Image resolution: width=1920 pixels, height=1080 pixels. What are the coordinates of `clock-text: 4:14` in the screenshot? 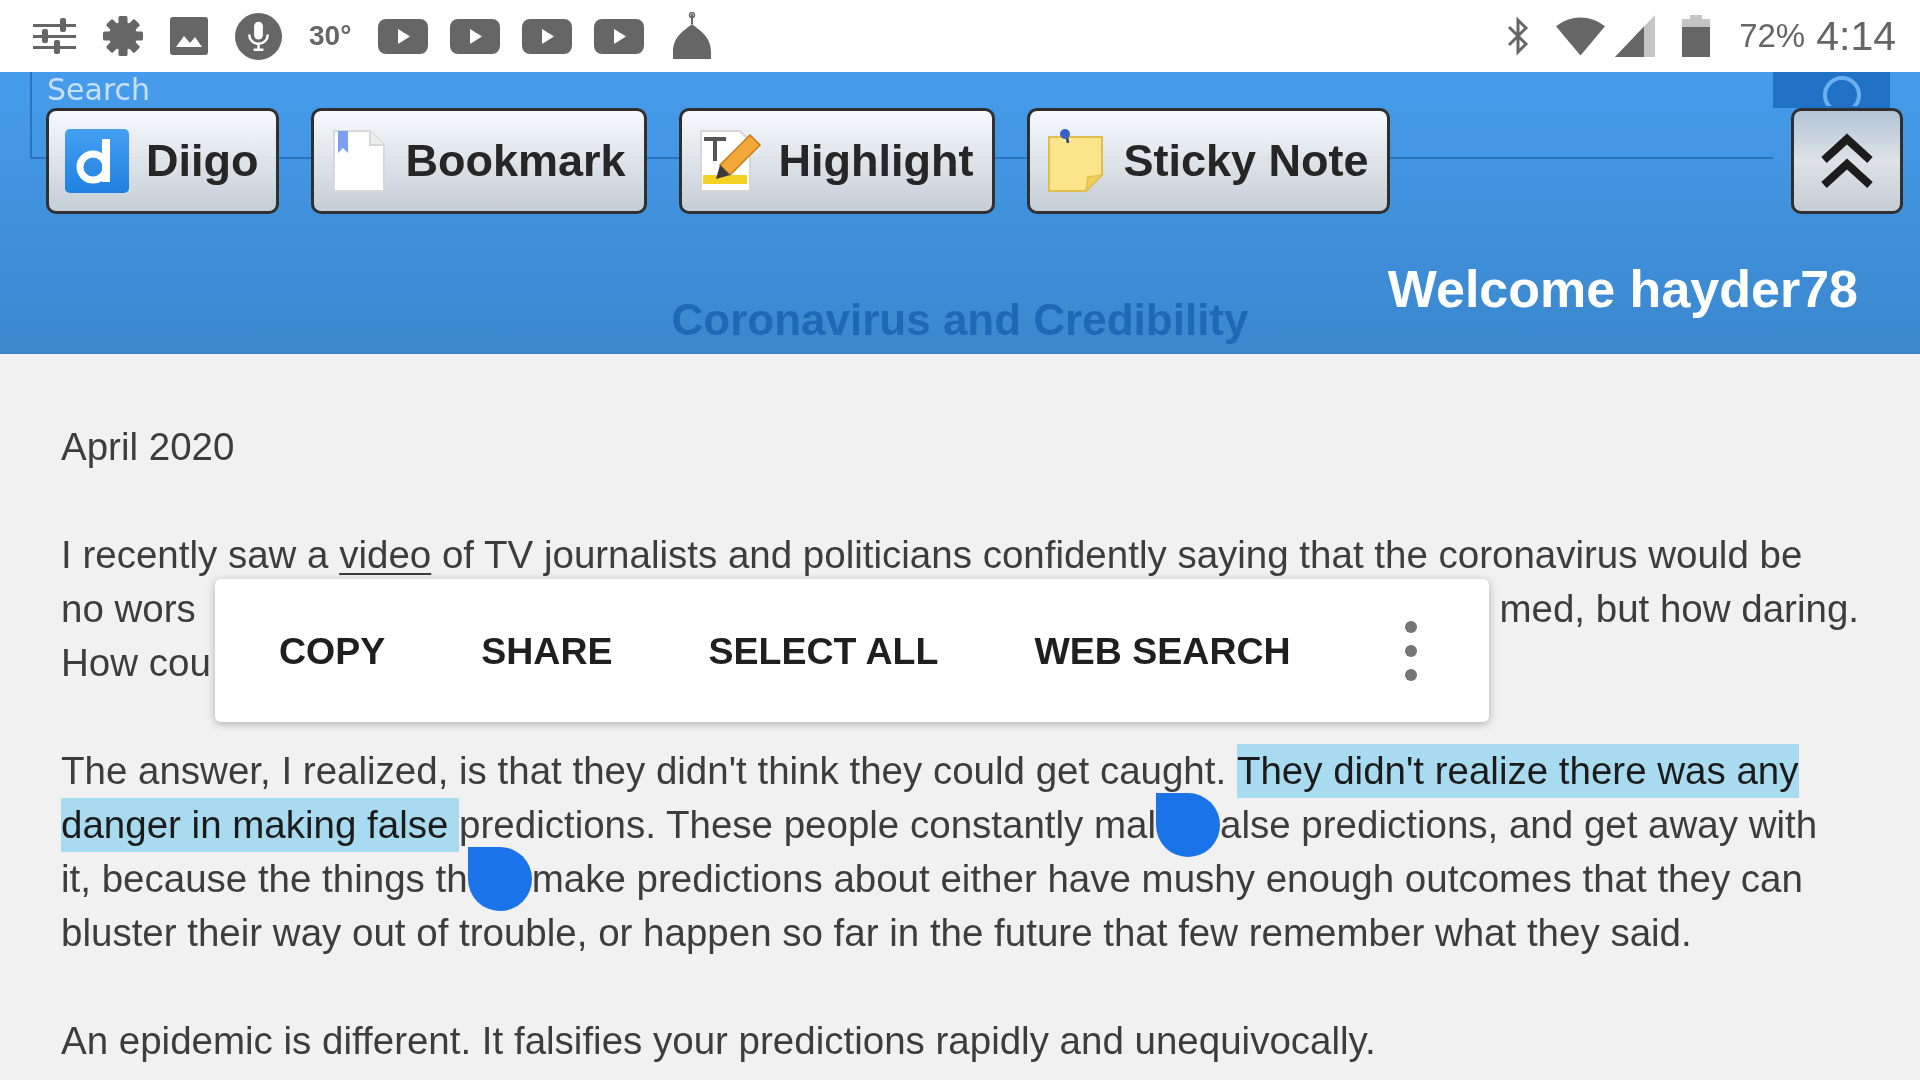 It's located at (1856, 36).